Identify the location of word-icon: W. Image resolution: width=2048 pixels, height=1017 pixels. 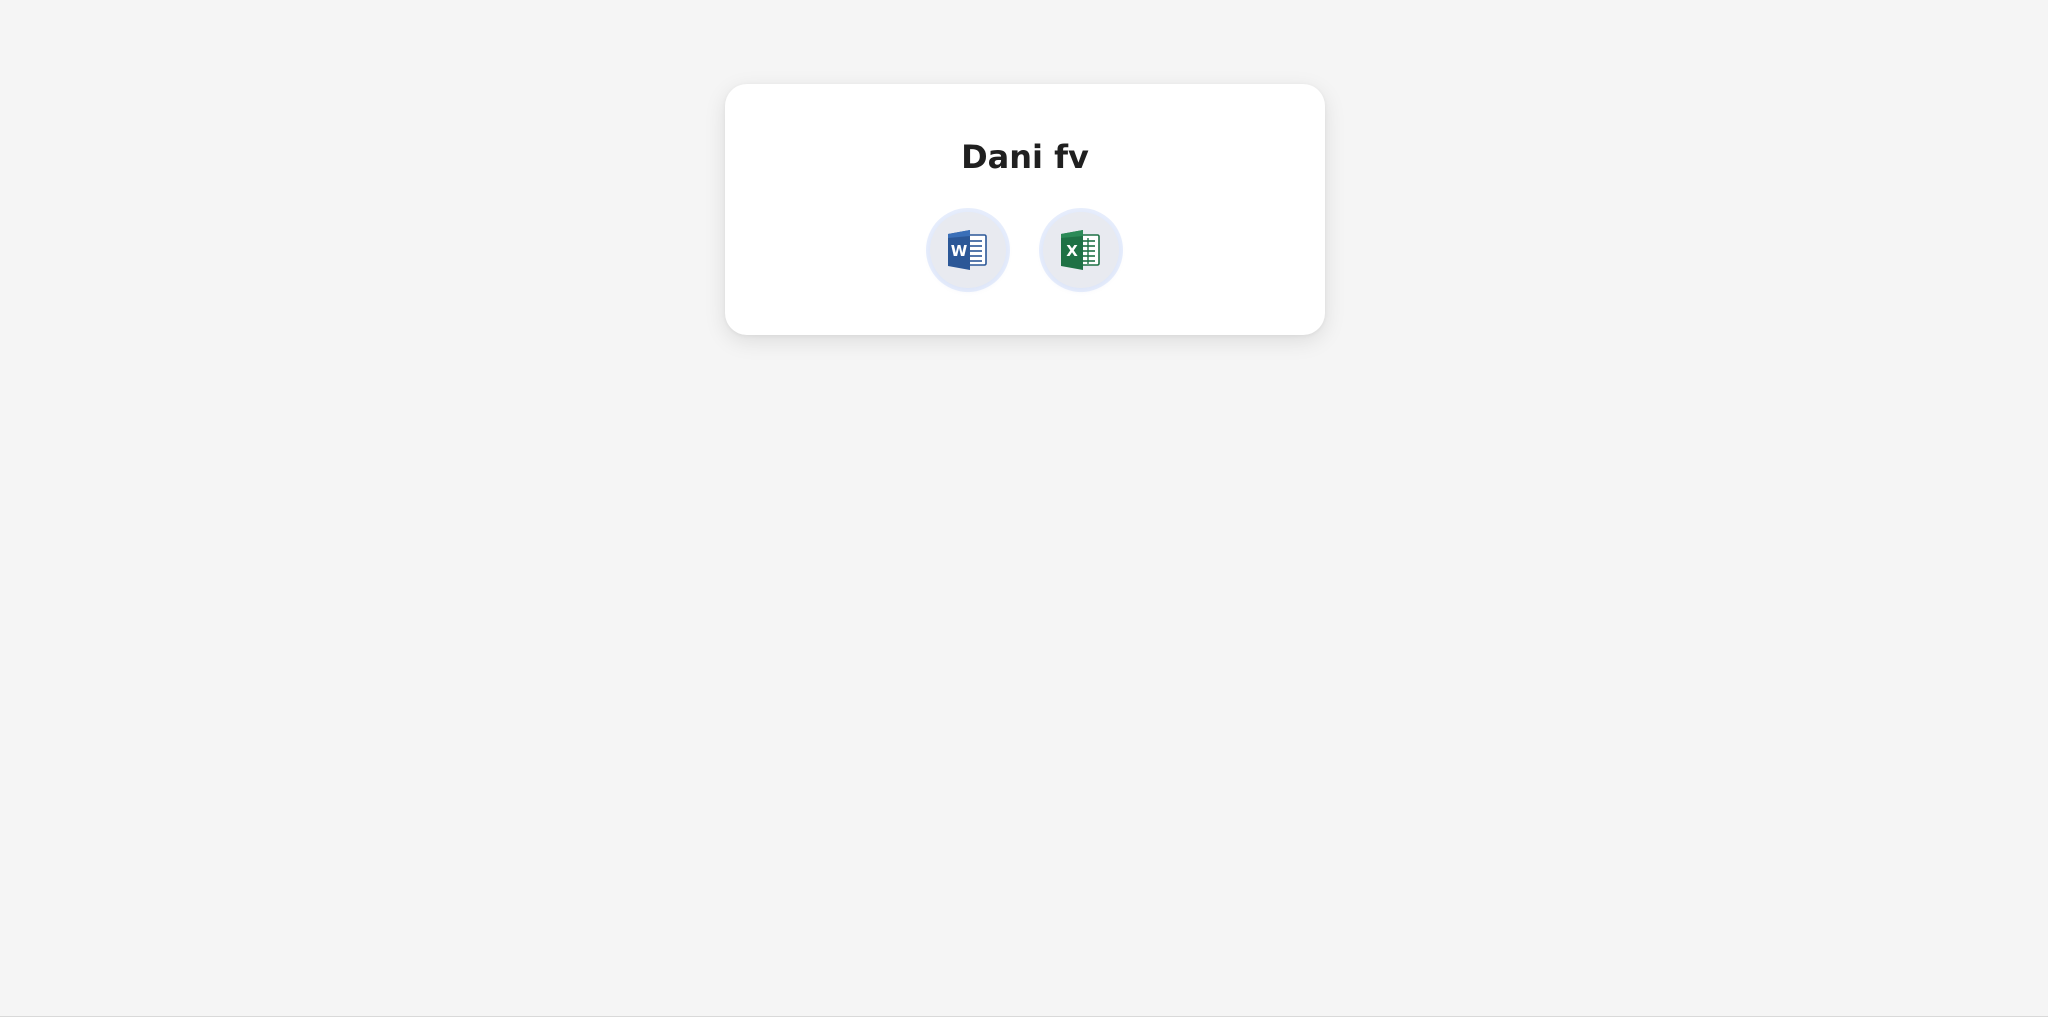
(967, 250).